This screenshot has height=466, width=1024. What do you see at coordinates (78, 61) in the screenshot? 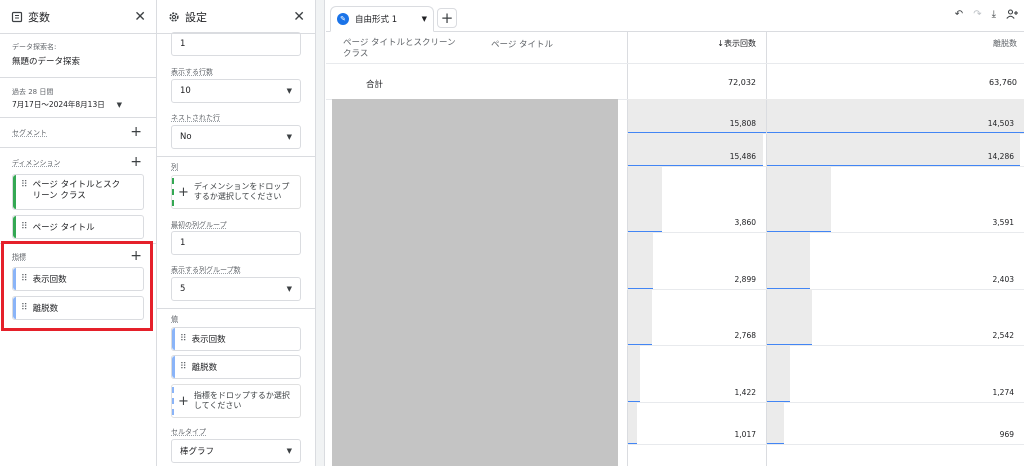
I see `exploration-name-input: 無題のデータ探索` at bounding box center [78, 61].